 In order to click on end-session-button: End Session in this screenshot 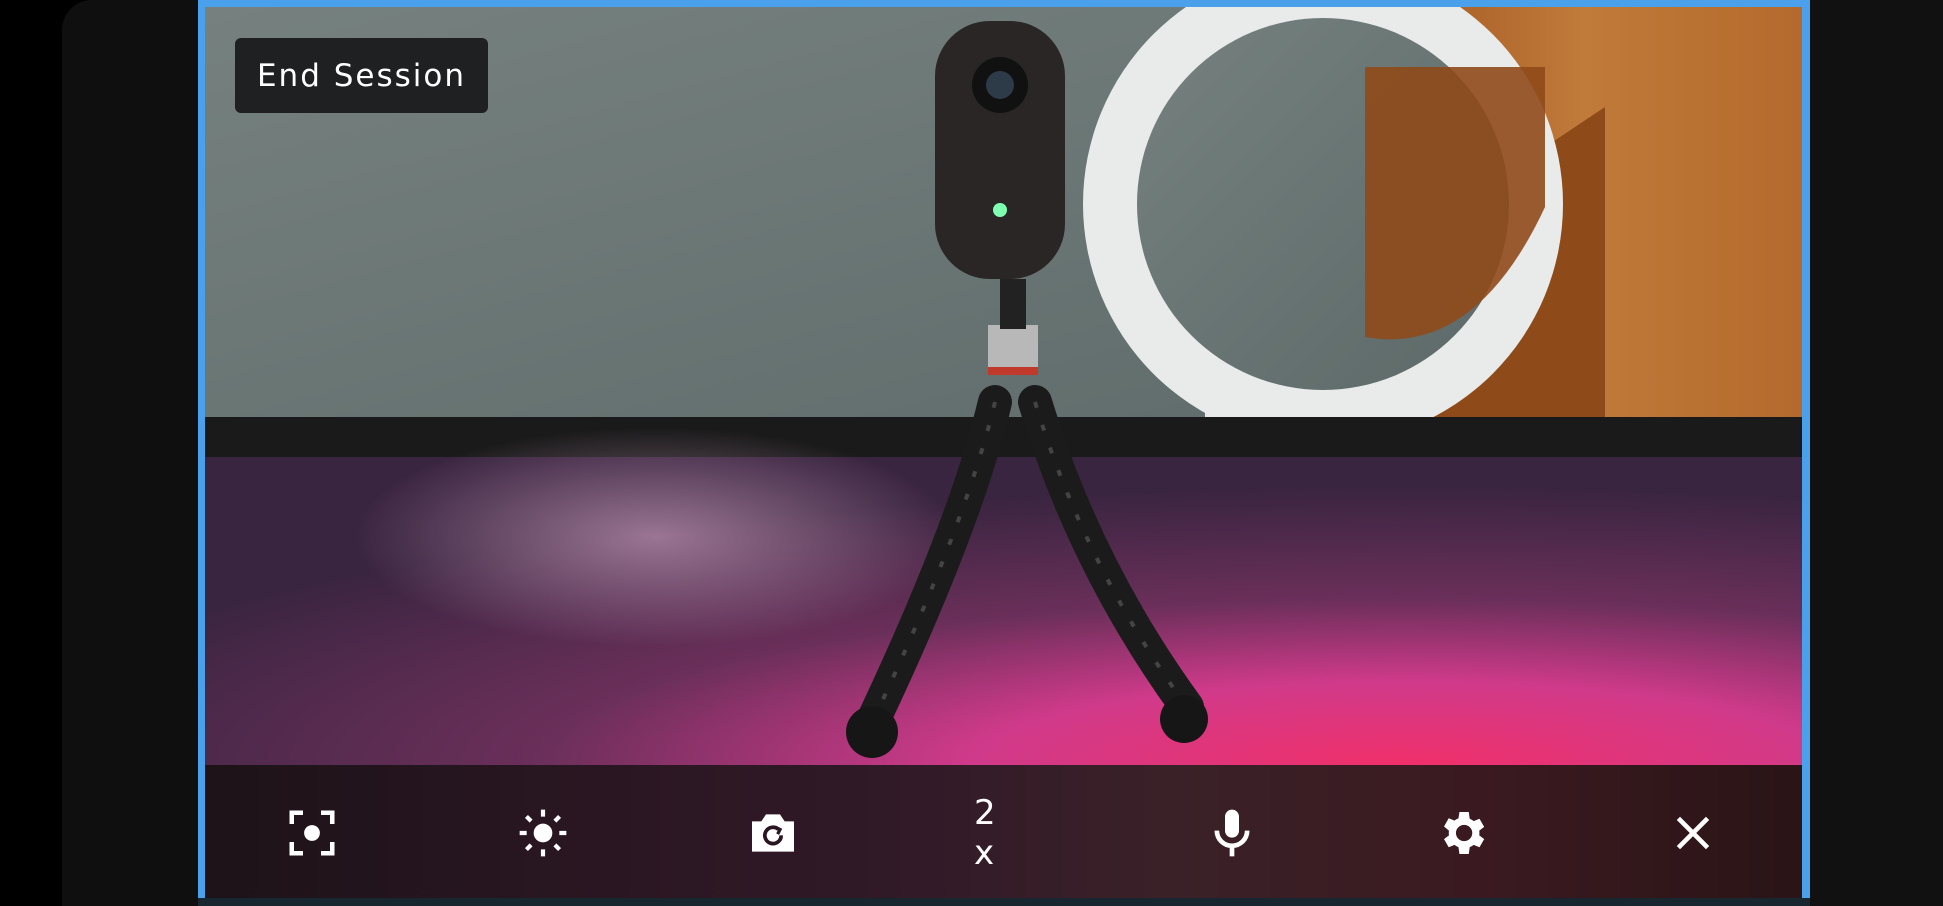, I will do `click(361, 75)`.